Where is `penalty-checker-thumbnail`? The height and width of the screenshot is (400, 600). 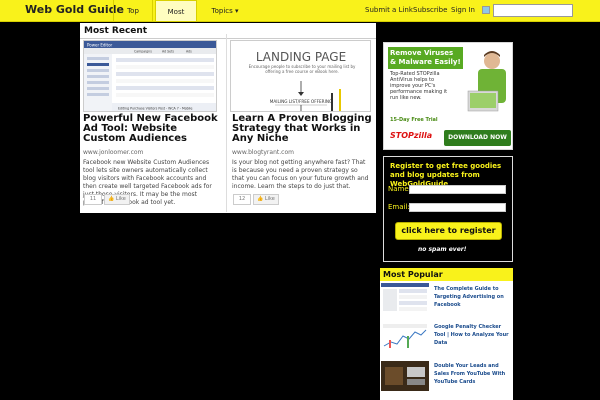 penalty-checker-thumbnail is located at coordinates (405, 337).